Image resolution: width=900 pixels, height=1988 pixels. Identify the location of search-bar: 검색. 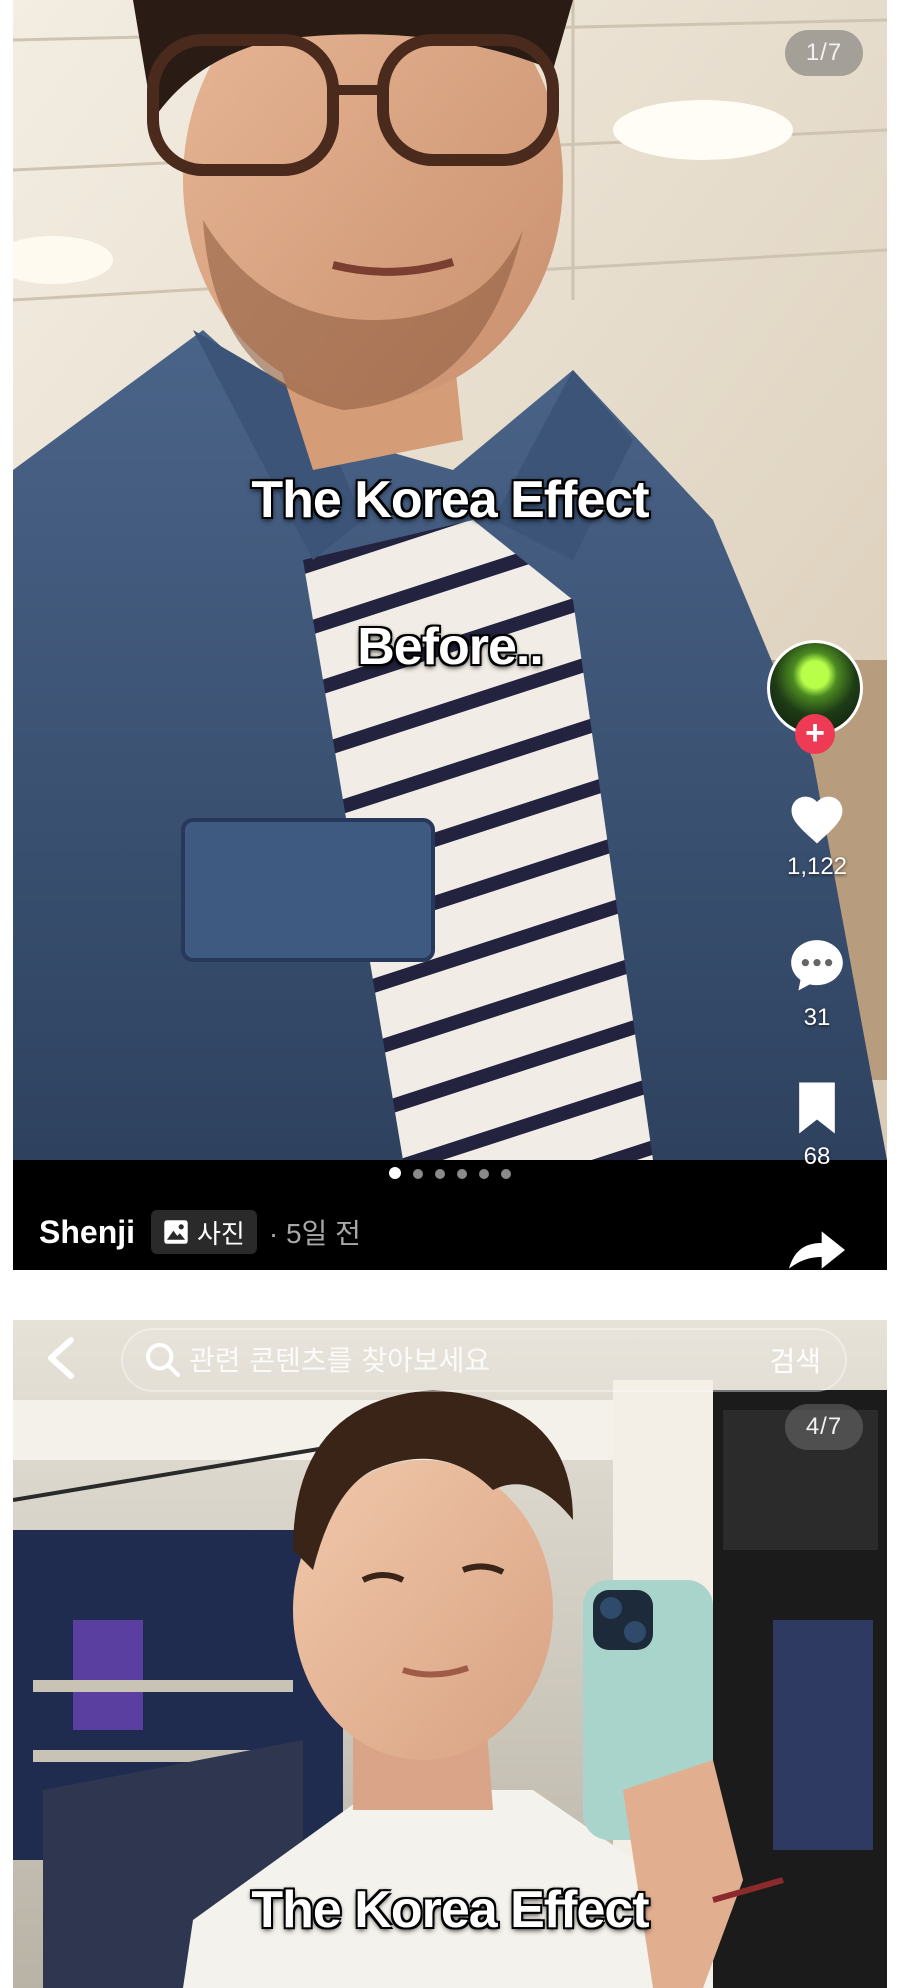
(484, 1360).